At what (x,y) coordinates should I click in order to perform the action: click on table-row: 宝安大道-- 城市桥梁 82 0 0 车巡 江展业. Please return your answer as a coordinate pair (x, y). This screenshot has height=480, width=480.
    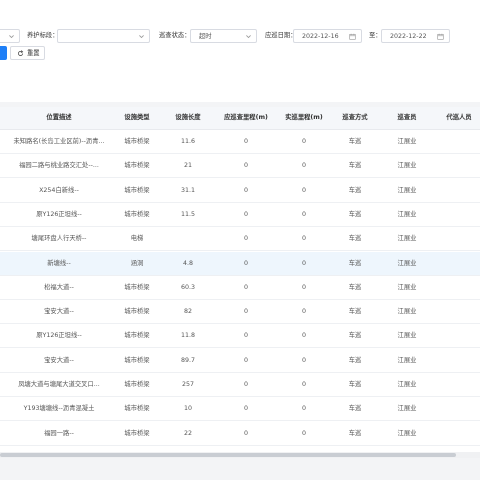
    Looking at the image, I should click on (240, 312).